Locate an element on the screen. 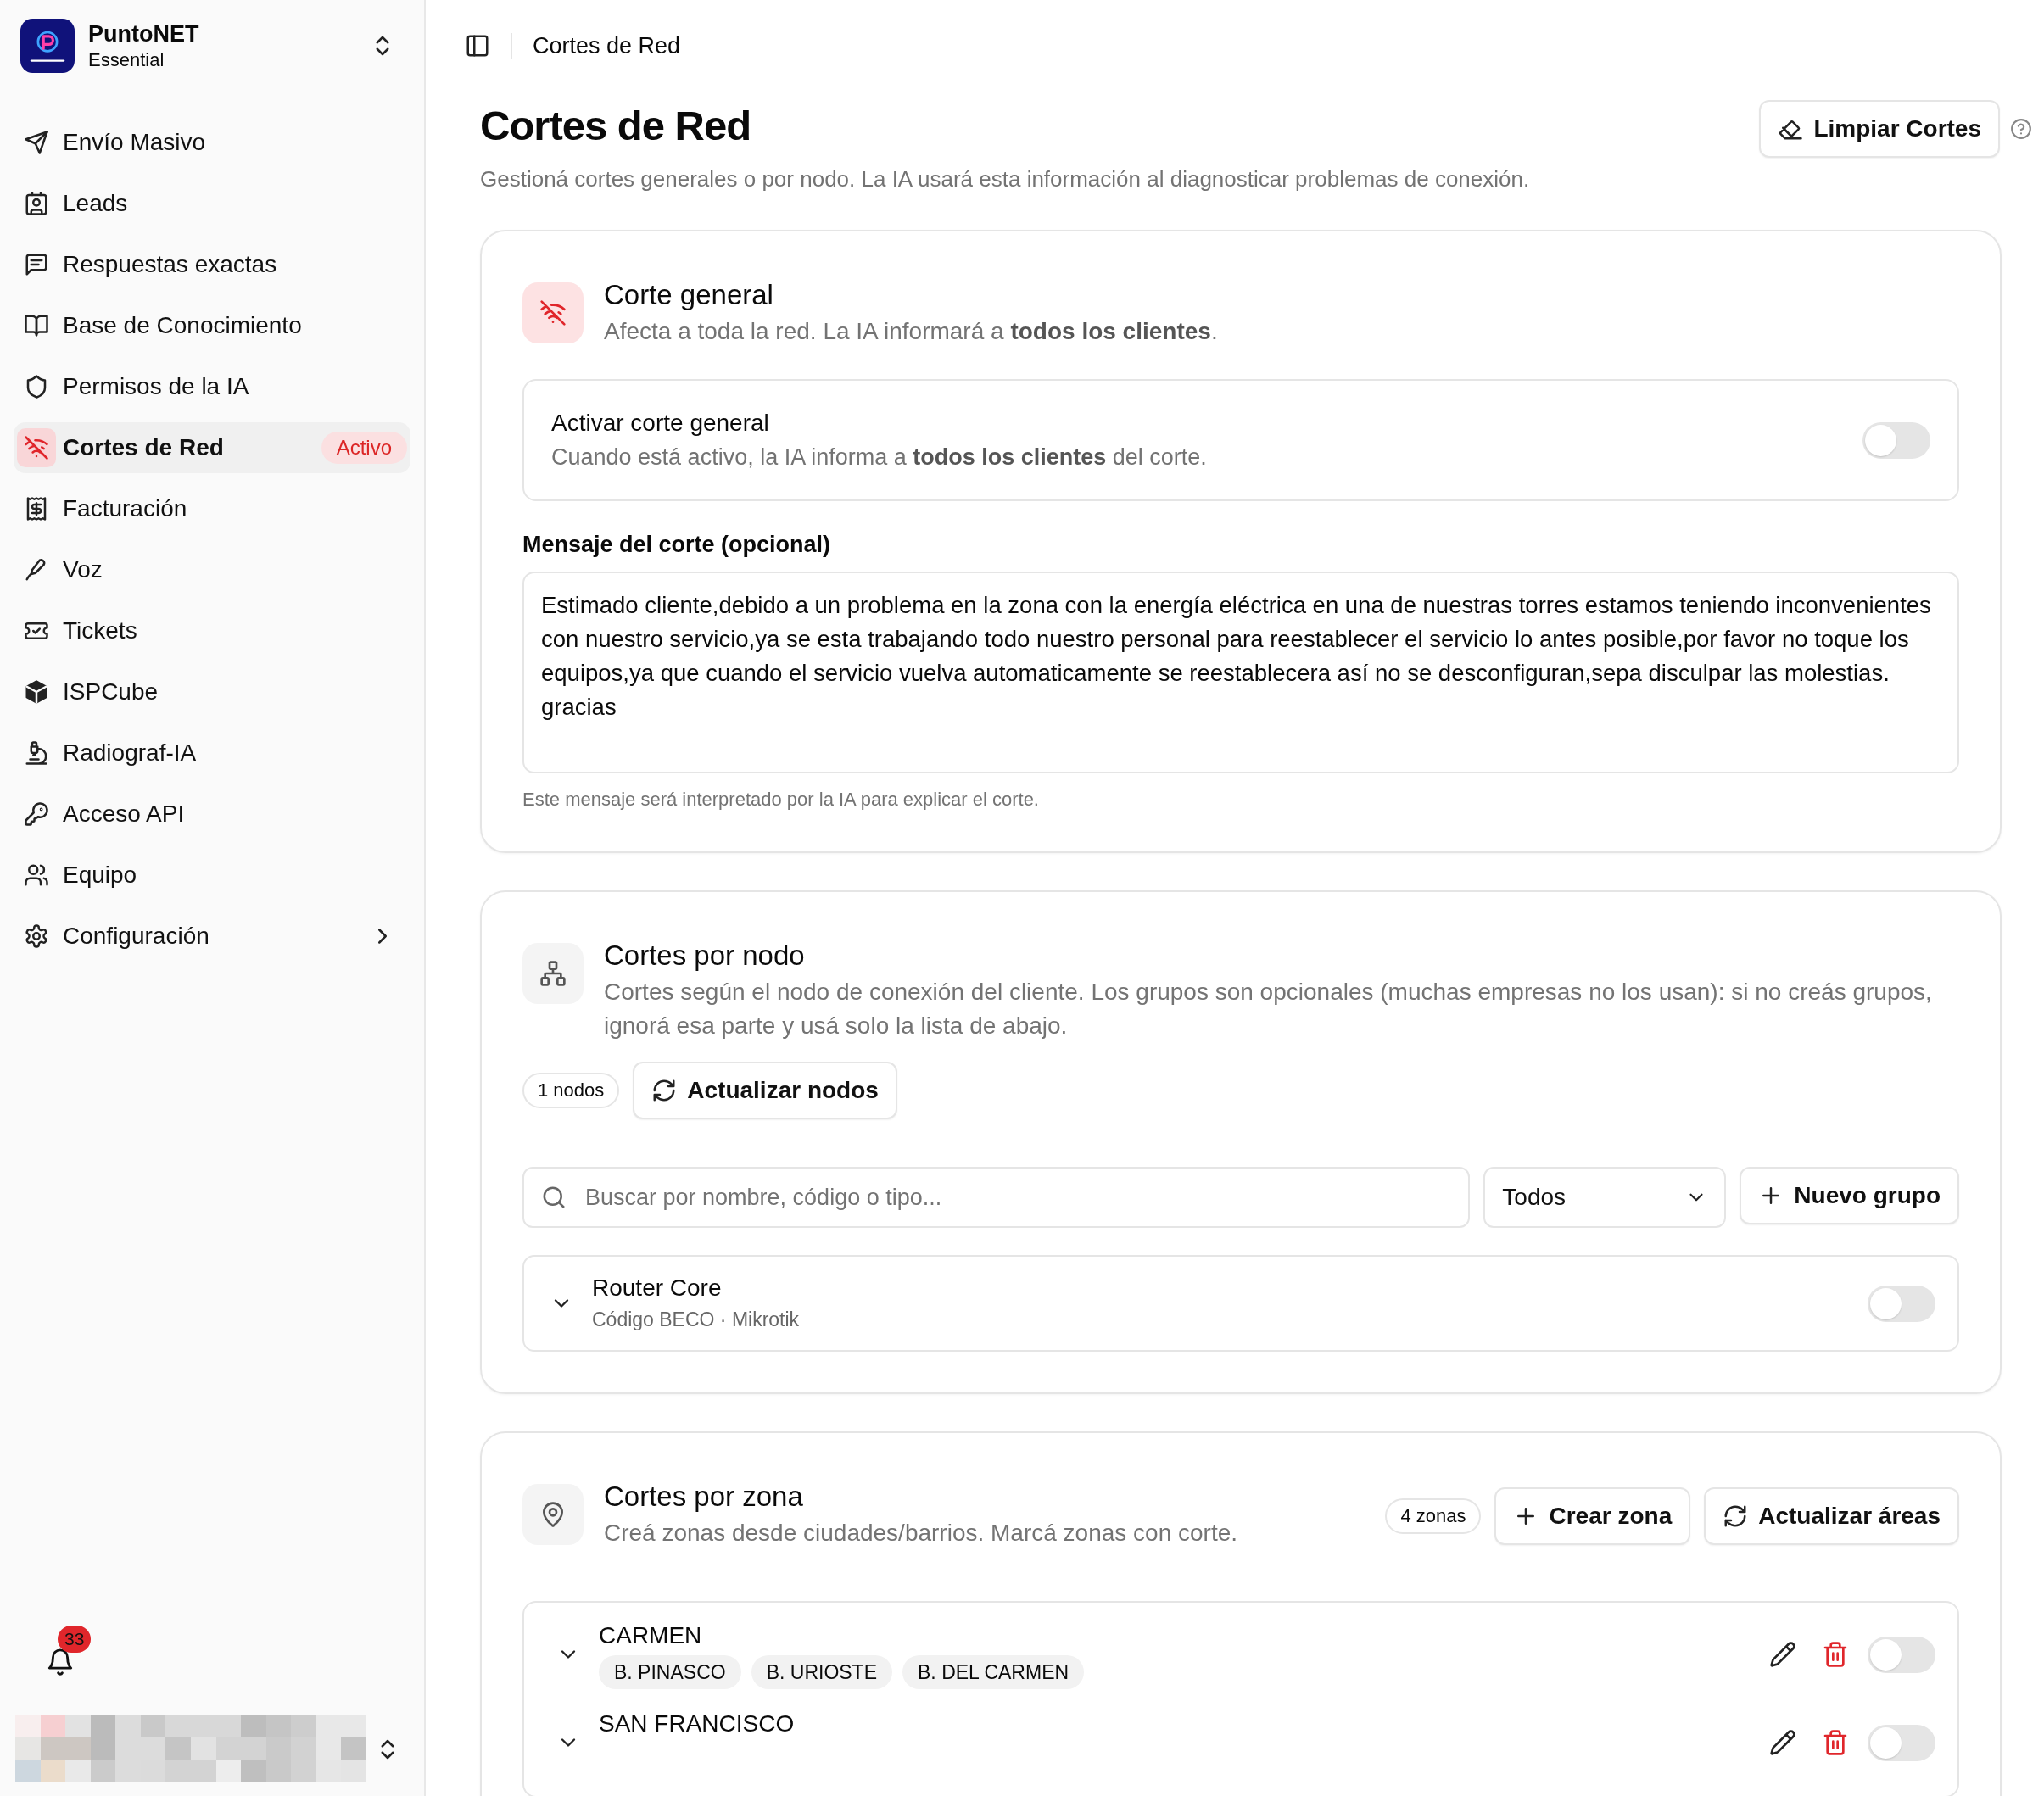 The height and width of the screenshot is (1796, 2044). area-tag: B. URIOSTE is located at coordinates (821, 1672).